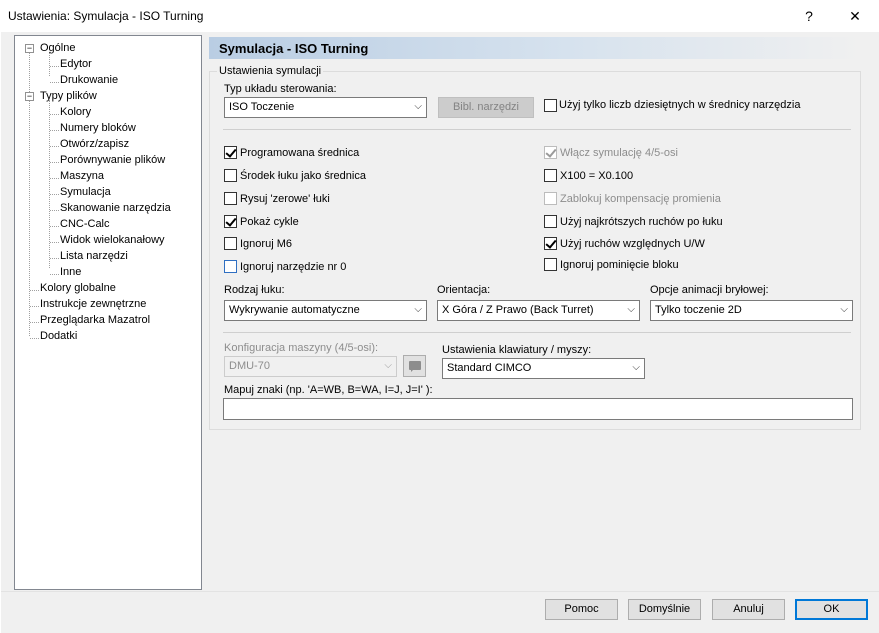 The width and height of the screenshot is (879, 633). Describe the element at coordinates (543, 368) in the screenshot. I see `keyboard-mouse-select: Standard CIMCO ⌵` at that location.